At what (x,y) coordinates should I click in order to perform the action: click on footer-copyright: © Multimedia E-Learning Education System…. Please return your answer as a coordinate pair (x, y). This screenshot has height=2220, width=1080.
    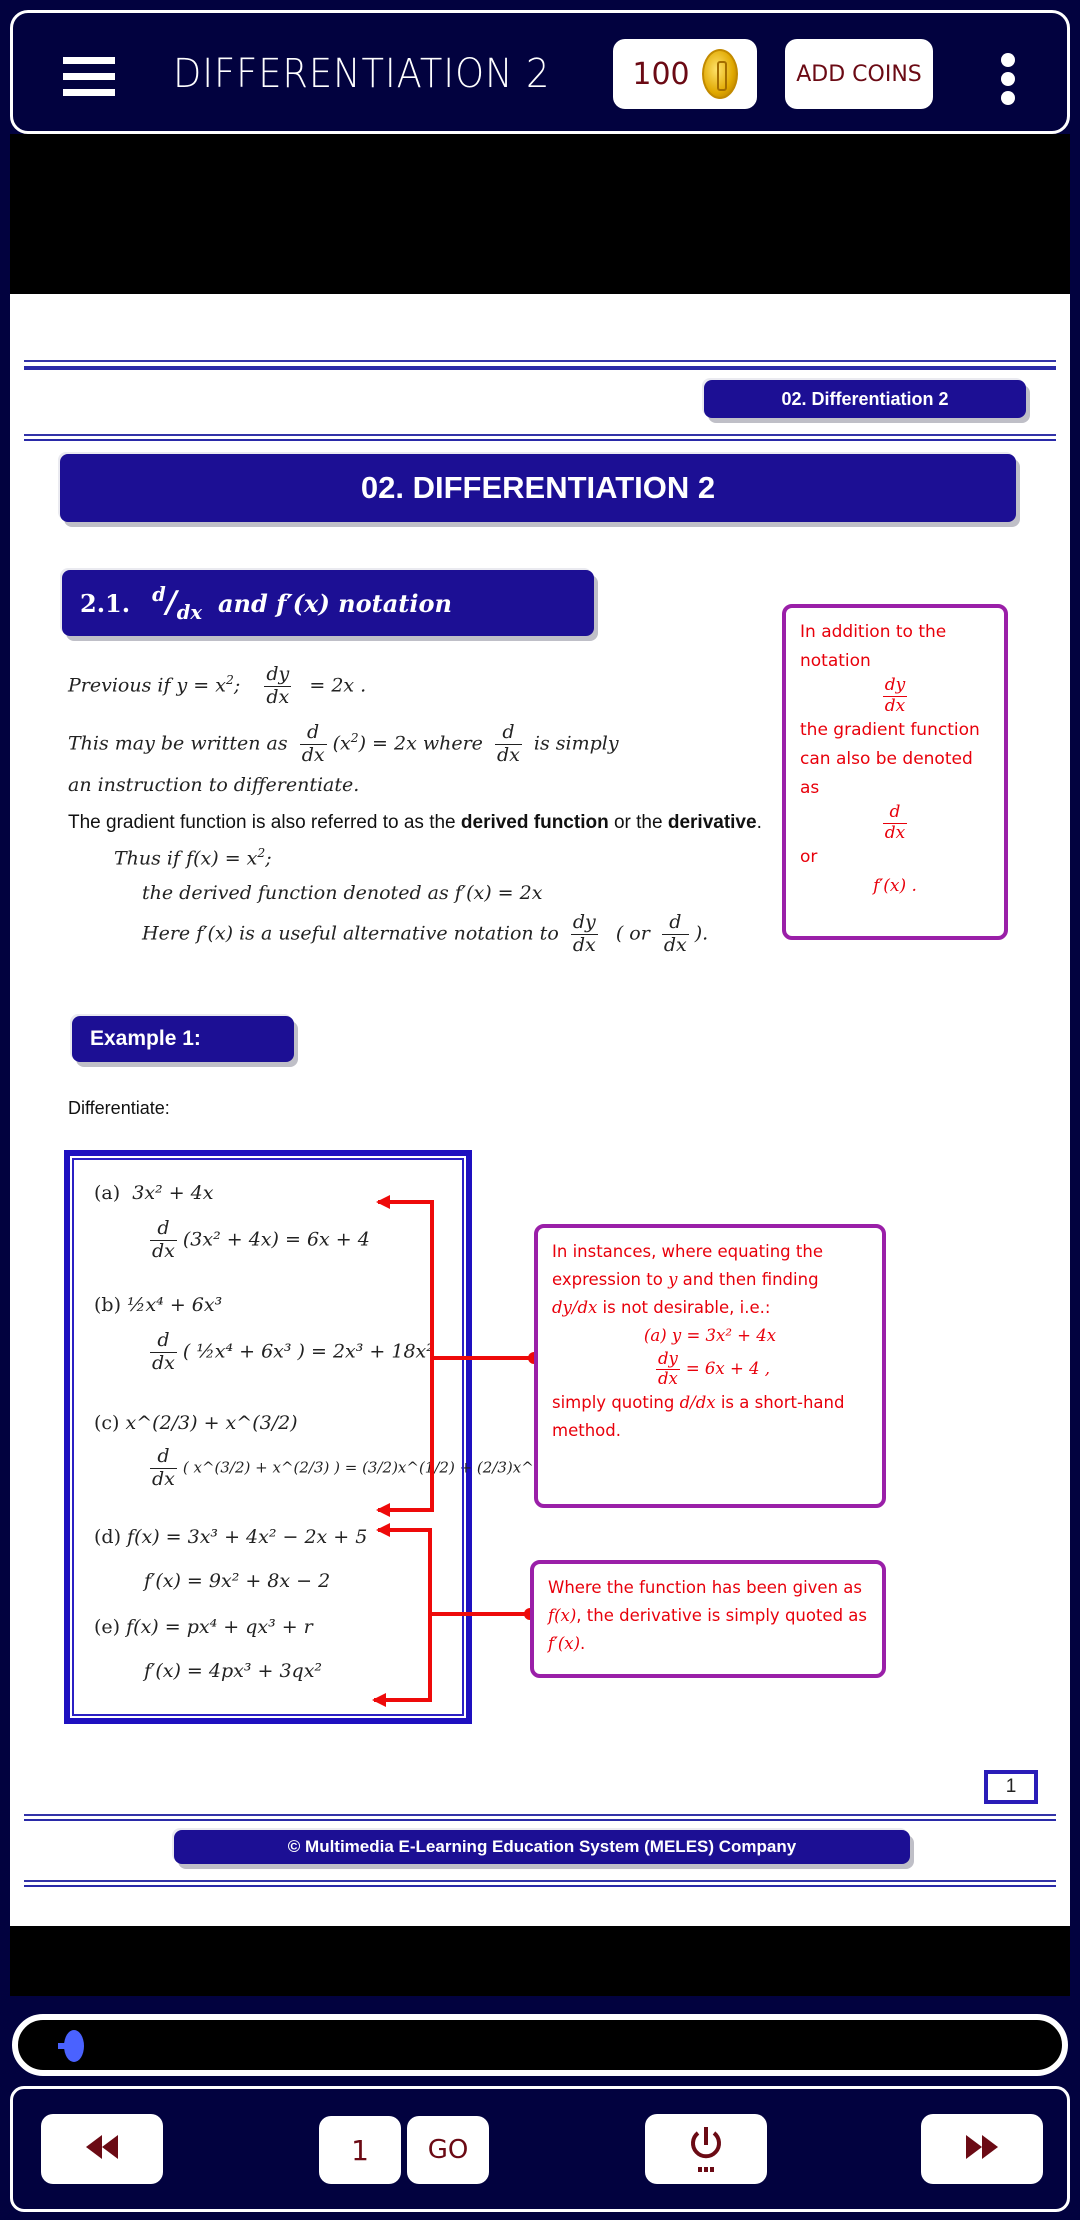
    Looking at the image, I should click on (542, 1847).